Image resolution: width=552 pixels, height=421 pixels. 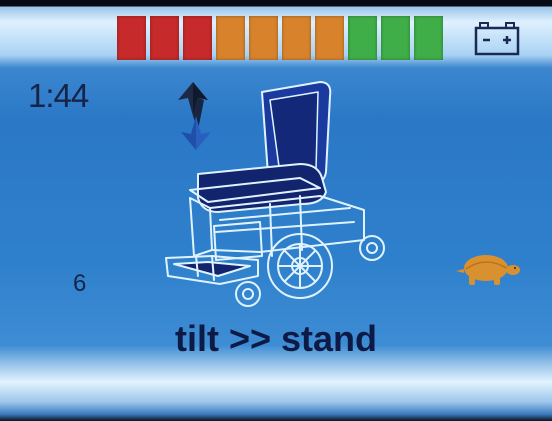 I want to click on status-bar, so click(x=276, y=37).